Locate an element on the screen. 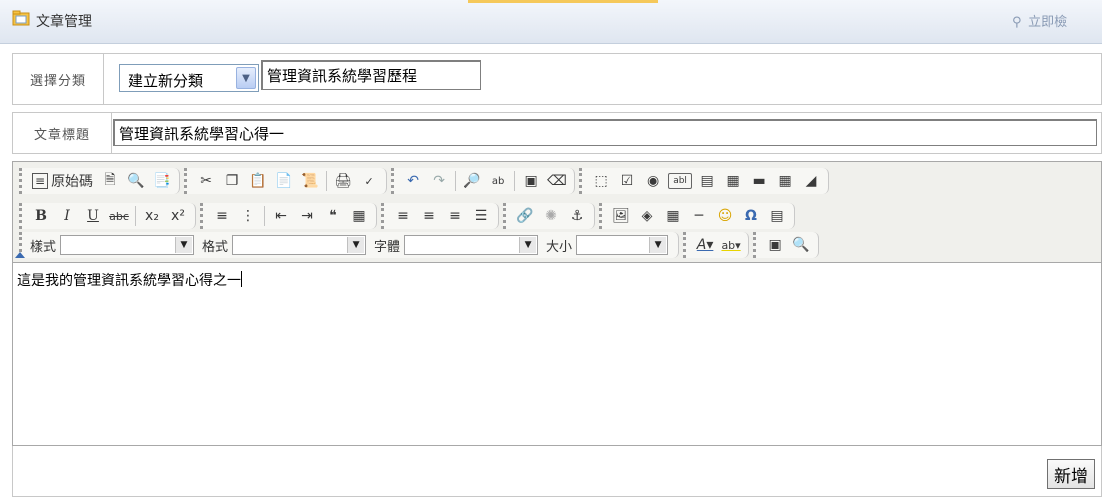  size-label: 大小 is located at coordinates (559, 247).